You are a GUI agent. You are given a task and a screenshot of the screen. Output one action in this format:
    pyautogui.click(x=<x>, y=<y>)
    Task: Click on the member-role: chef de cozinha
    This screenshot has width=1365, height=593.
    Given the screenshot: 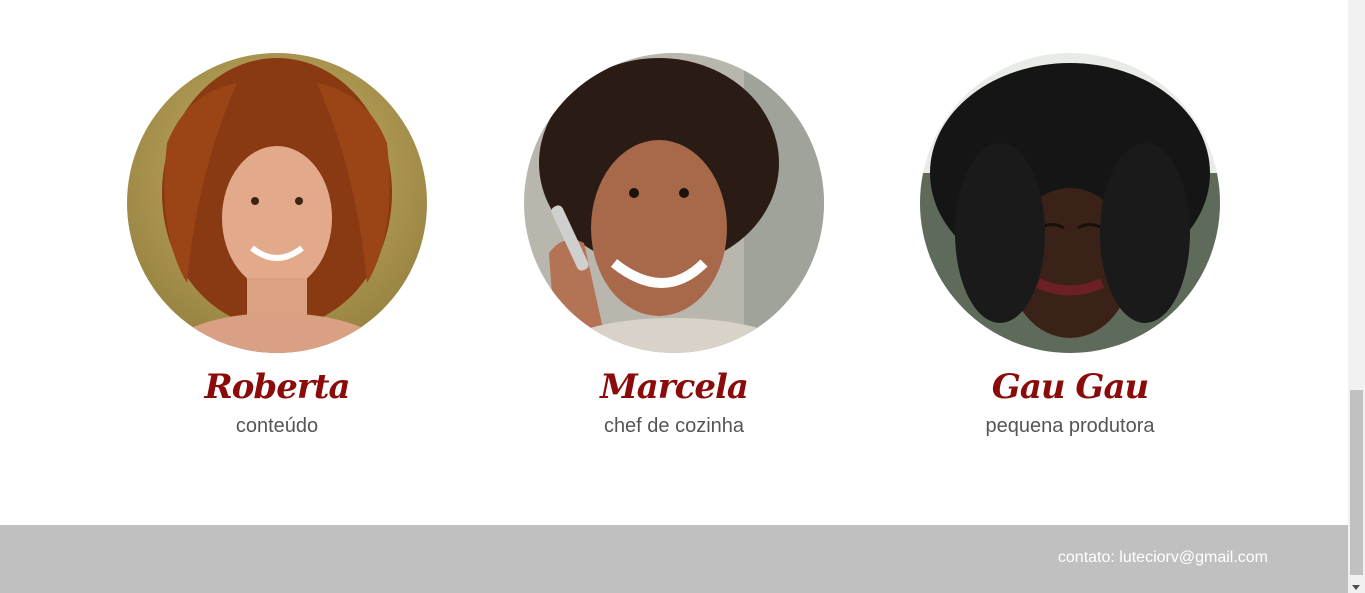 What is the action you would take?
    pyautogui.click(x=674, y=426)
    